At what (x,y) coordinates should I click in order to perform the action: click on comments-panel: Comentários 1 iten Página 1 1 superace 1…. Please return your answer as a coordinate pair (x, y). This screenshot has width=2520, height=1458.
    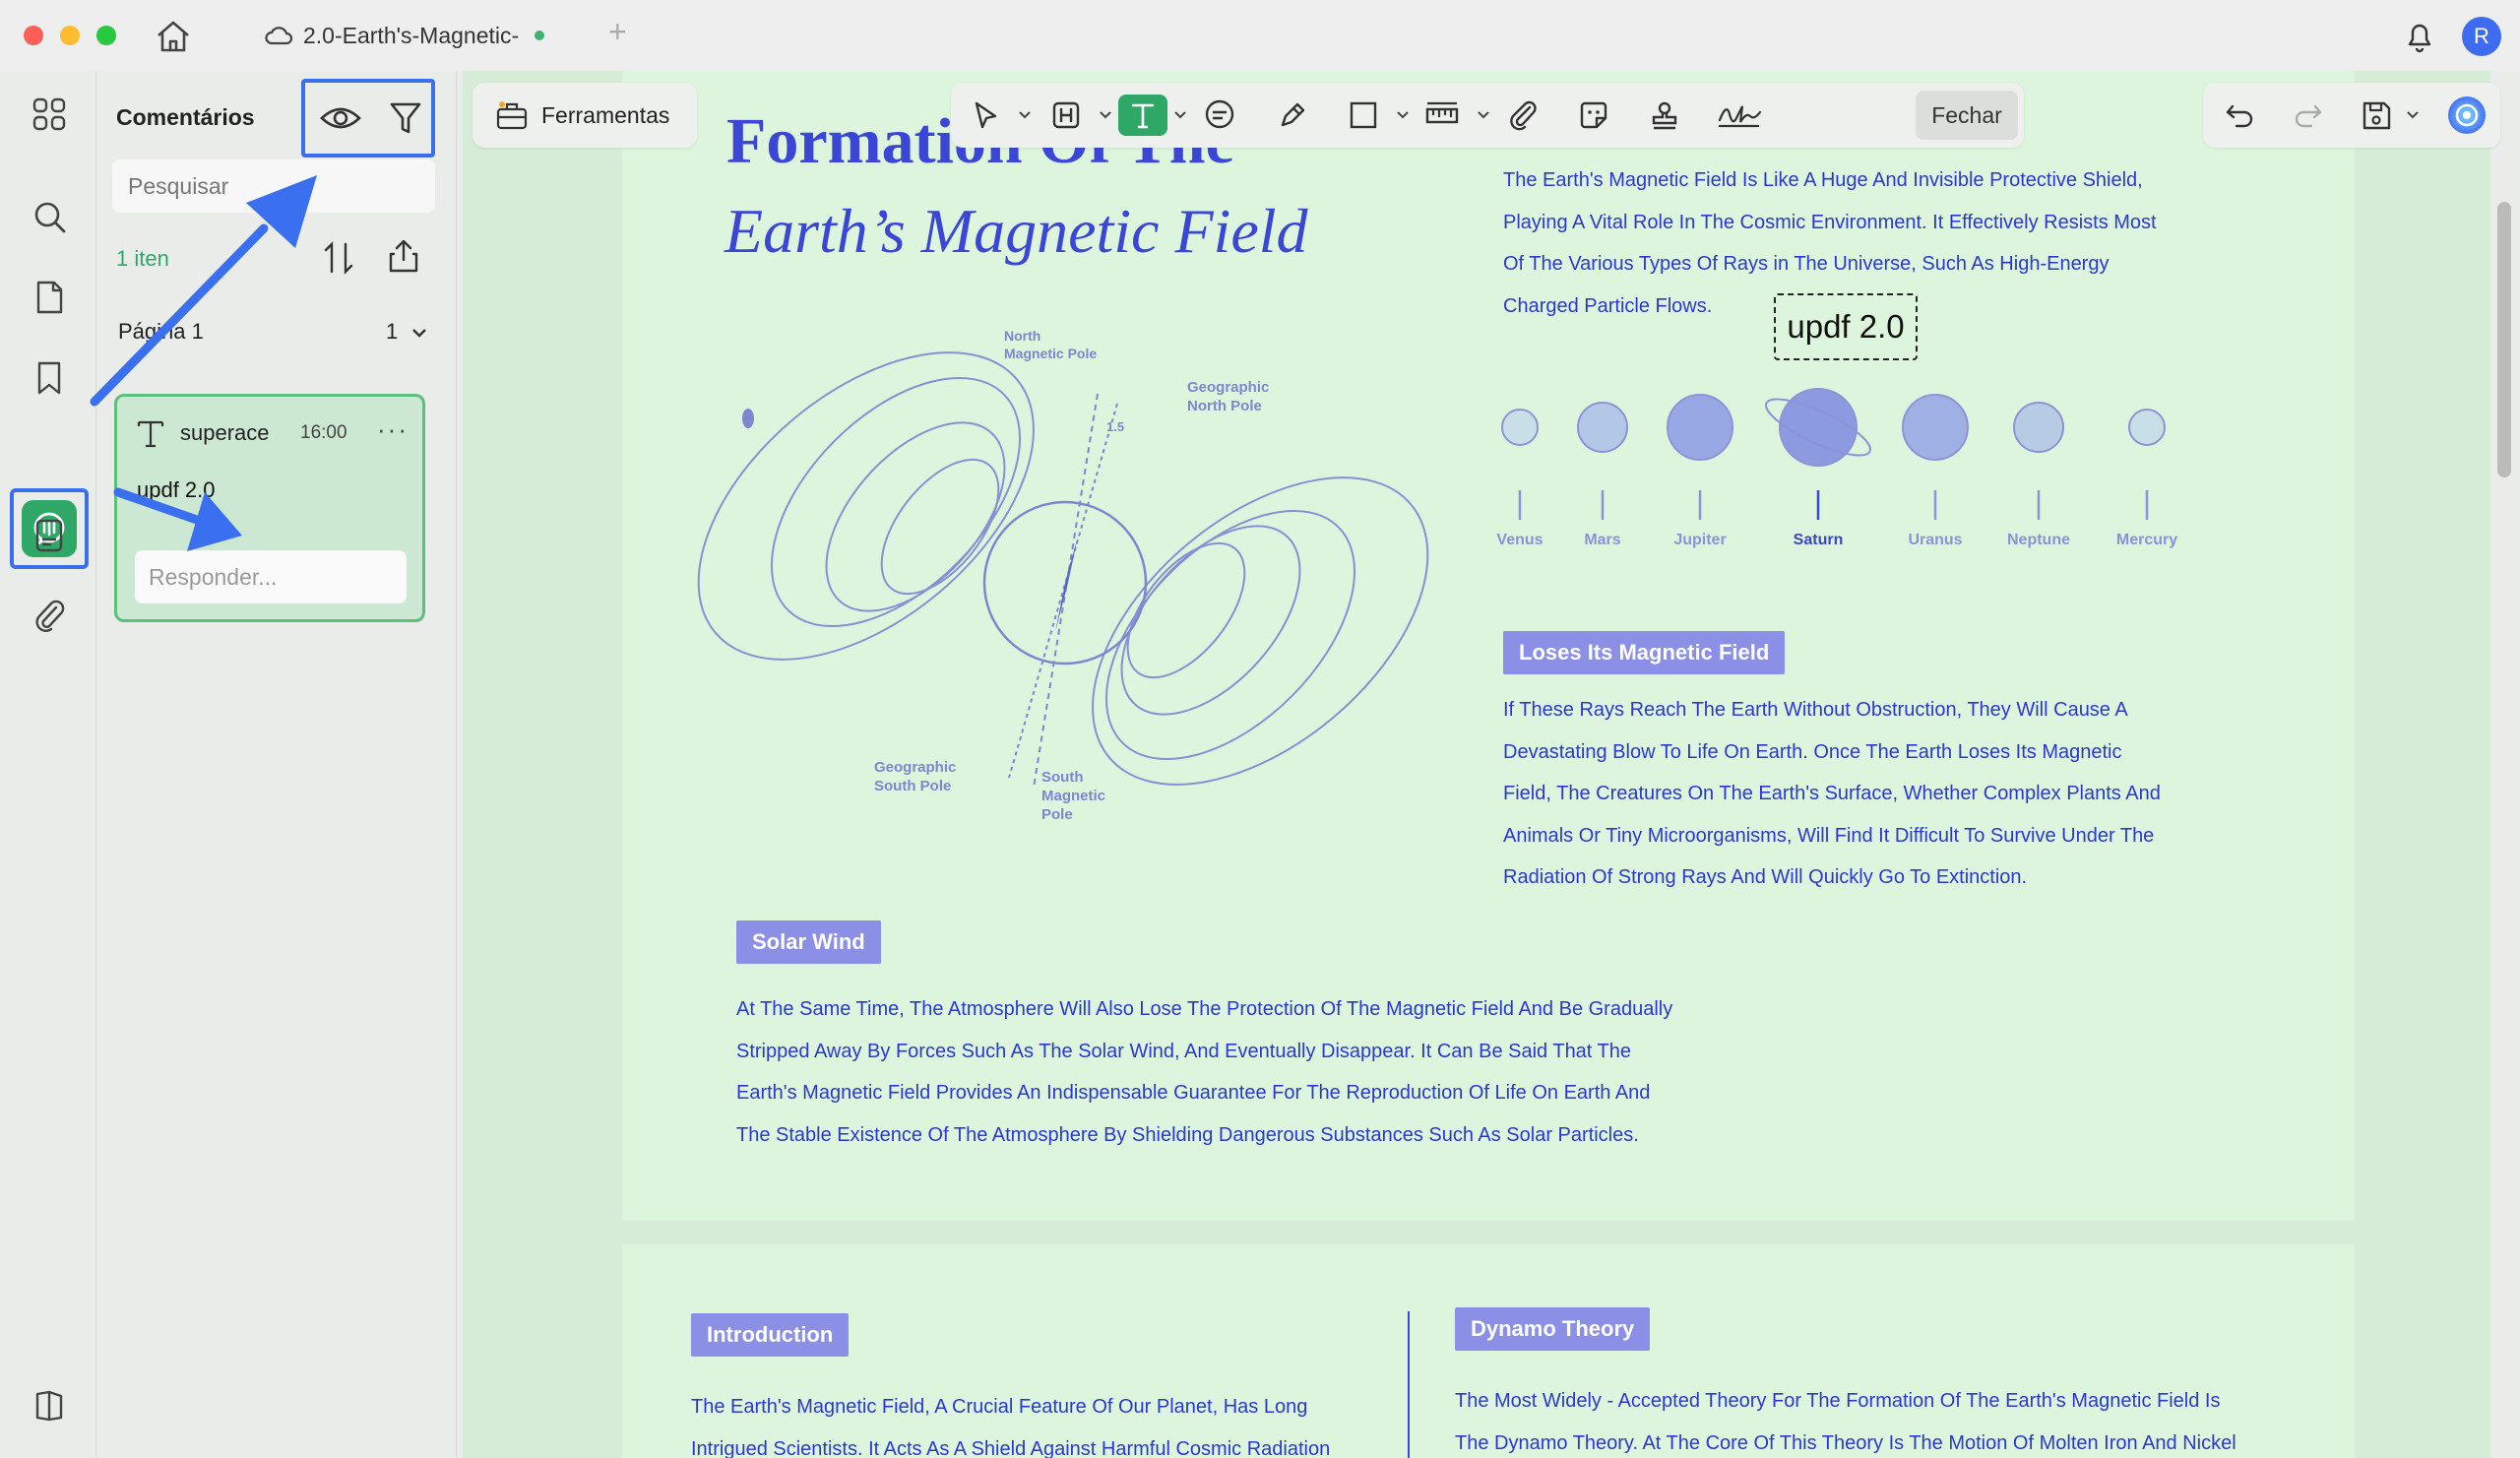
    Looking at the image, I should click on (276, 764).